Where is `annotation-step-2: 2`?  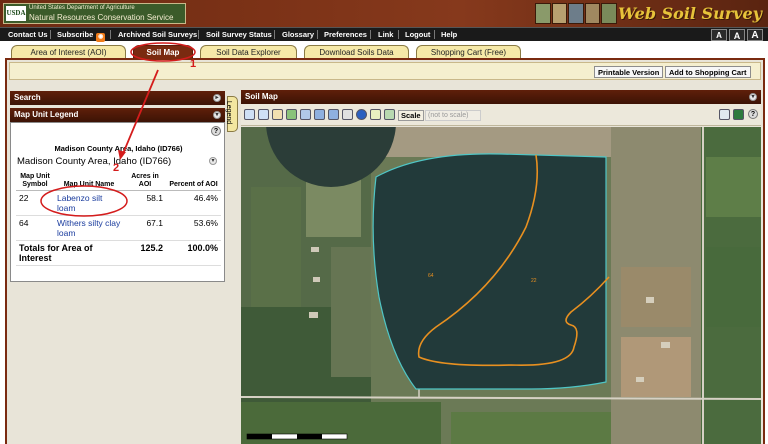 annotation-step-2: 2 is located at coordinates (116, 168).